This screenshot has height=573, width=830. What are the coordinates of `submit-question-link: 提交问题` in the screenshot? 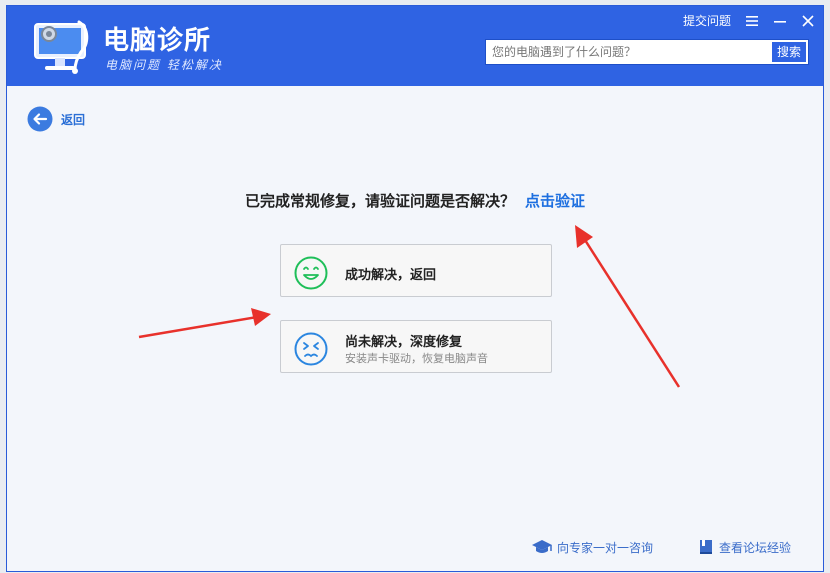 It's located at (707, 20).